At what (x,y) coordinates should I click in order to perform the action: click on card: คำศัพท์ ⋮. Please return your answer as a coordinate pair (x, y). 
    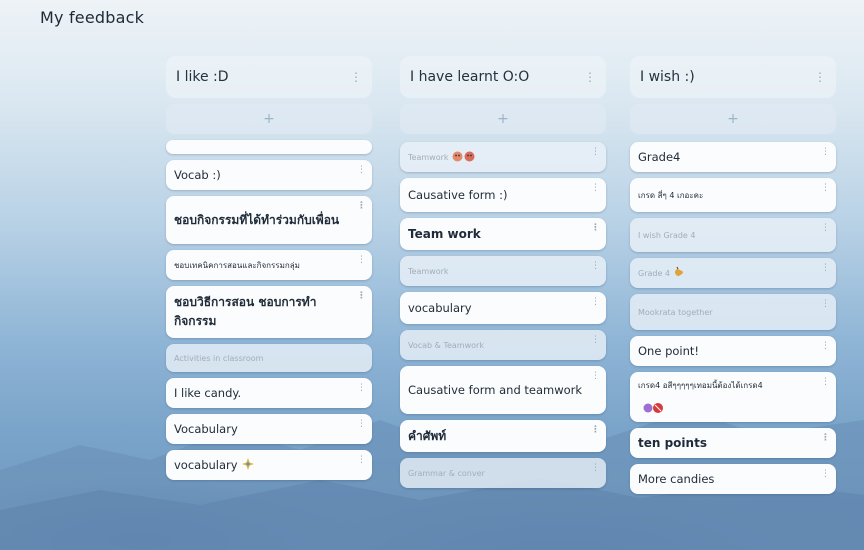
    Looking at the image, I should click on (503, 436).